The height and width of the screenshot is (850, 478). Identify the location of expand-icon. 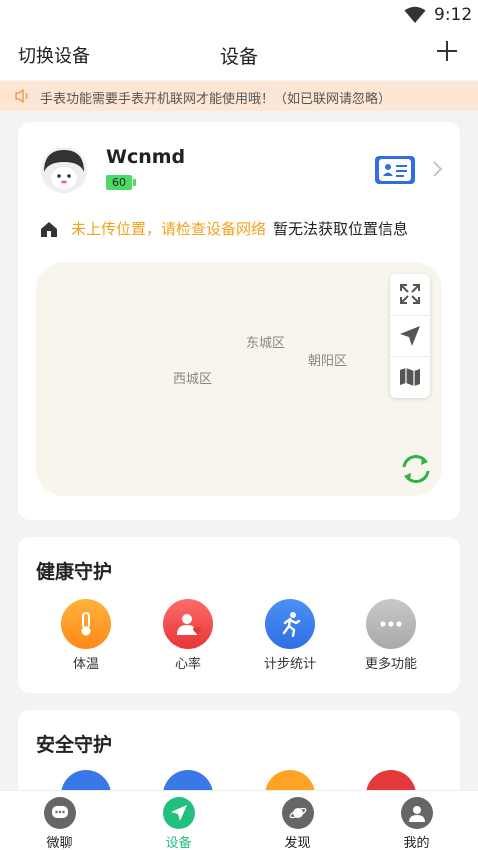
(410, 294).